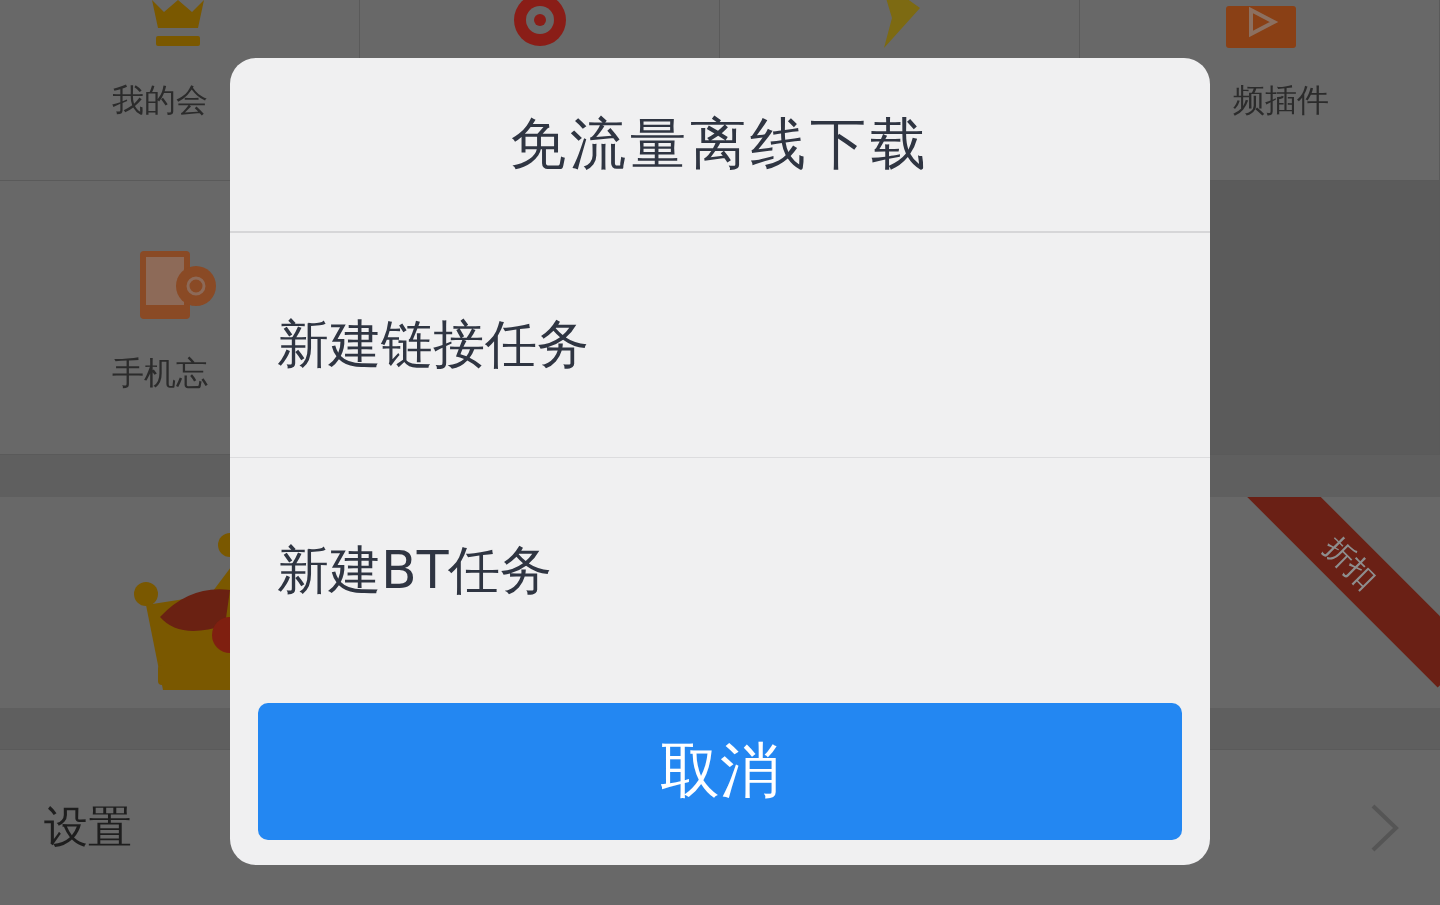  What do you see at coordinates (178, 285) in the screenshot?
I see `phone-cloud-icon` at bounding box center [178, 285].